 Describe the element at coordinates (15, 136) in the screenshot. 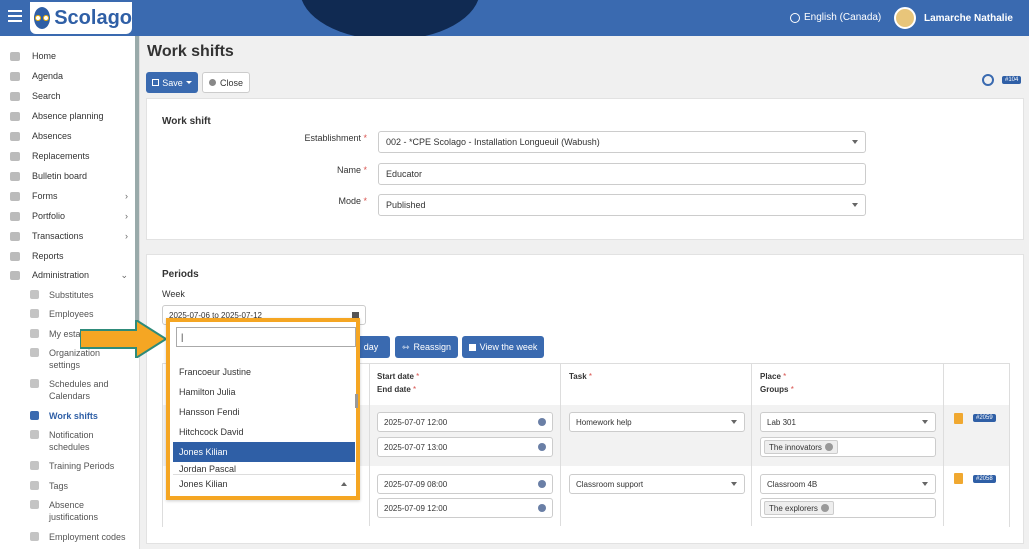

I see `user-icon` at that location.